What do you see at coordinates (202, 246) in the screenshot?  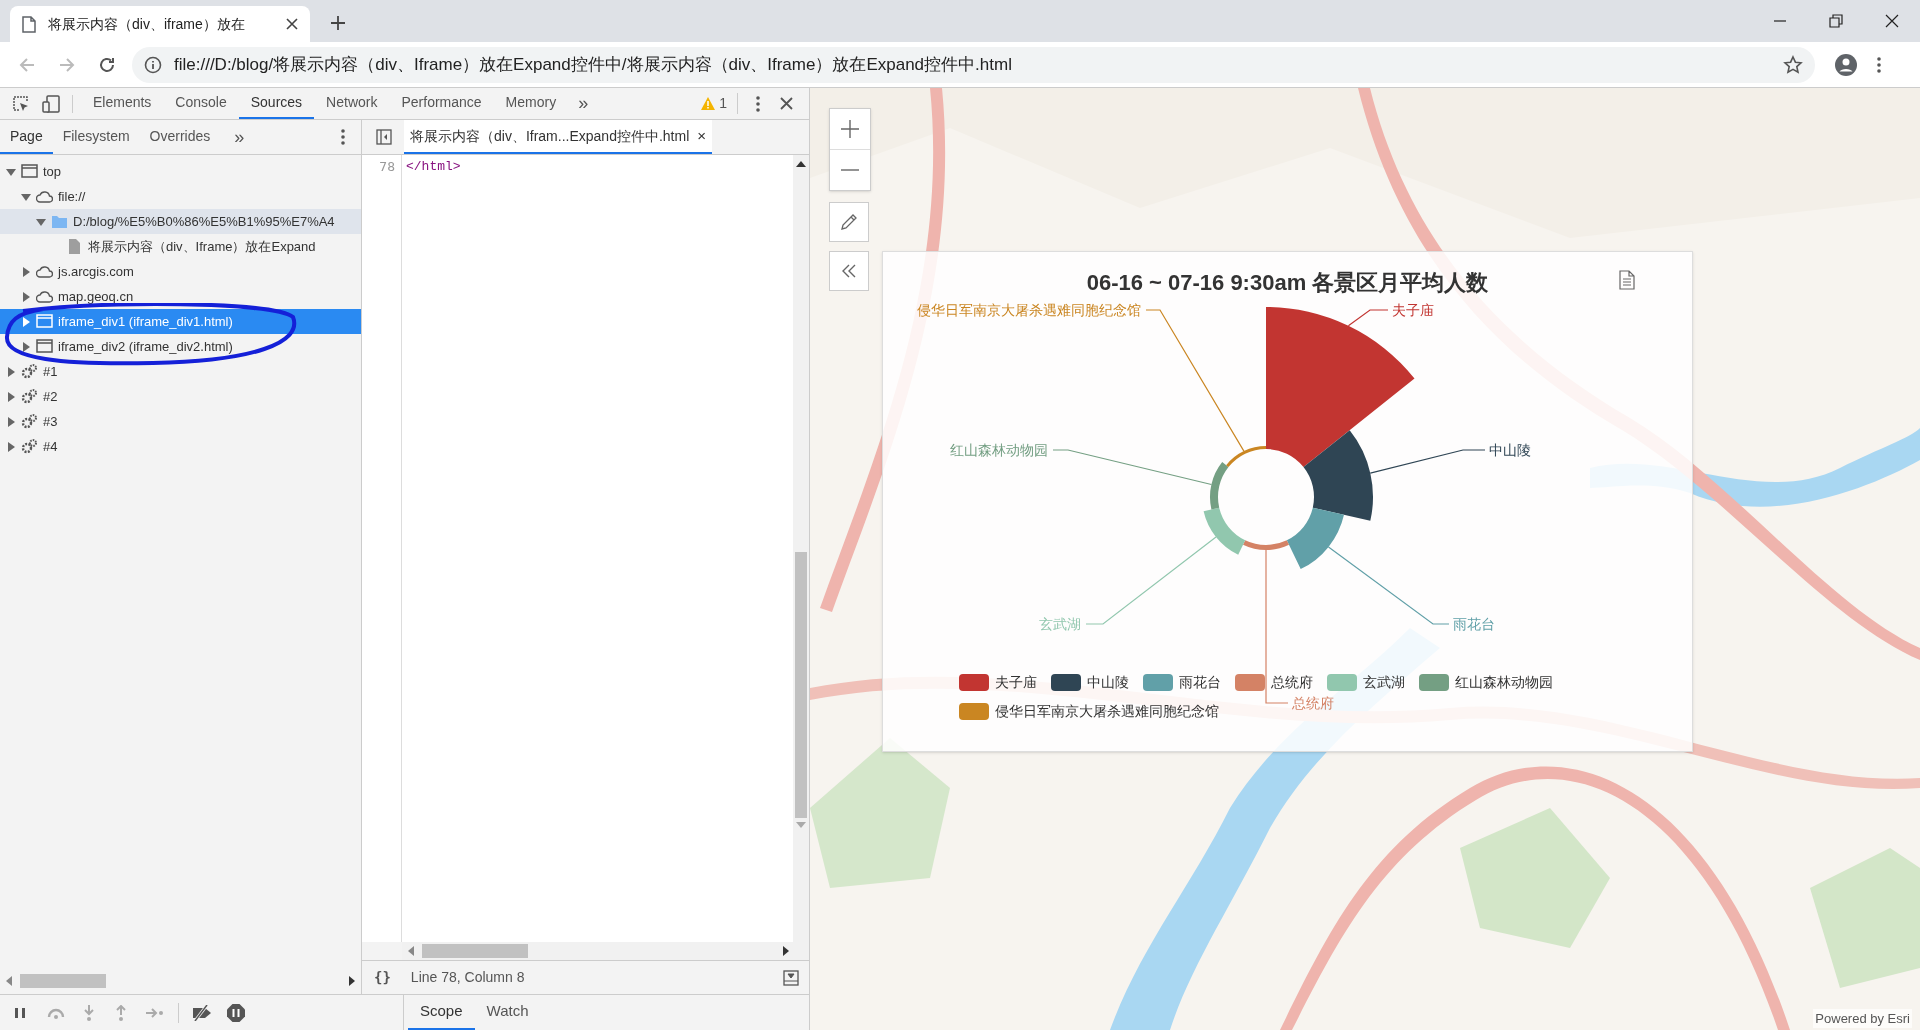 I see `tree-item-label: 将展示内容（div、Iframe）放在Expand` at bounding box center [202, 246].